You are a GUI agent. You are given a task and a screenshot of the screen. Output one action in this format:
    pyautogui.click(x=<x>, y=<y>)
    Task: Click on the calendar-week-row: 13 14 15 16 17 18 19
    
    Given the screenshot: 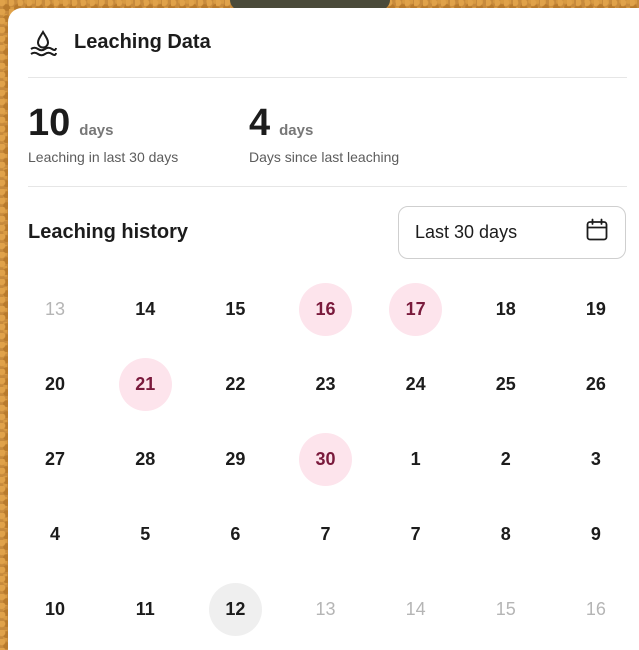 What is the action you would take?
    pyautogui.click(x=324, y=309)
    